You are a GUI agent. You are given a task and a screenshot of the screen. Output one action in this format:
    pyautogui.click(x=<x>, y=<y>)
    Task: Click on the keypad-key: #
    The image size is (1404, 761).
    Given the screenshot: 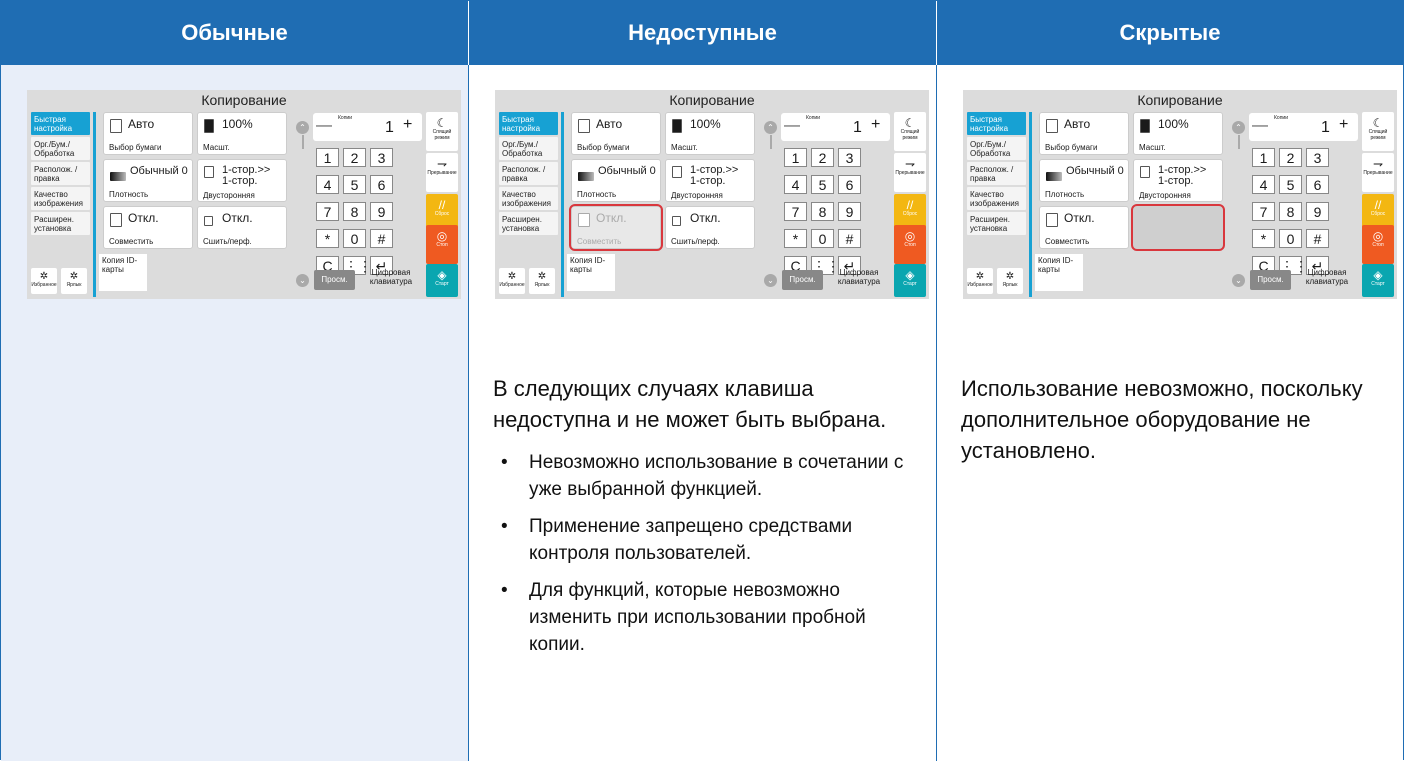 What is the action you would take?
    pyautogui.click(x=1317, y=238)
    